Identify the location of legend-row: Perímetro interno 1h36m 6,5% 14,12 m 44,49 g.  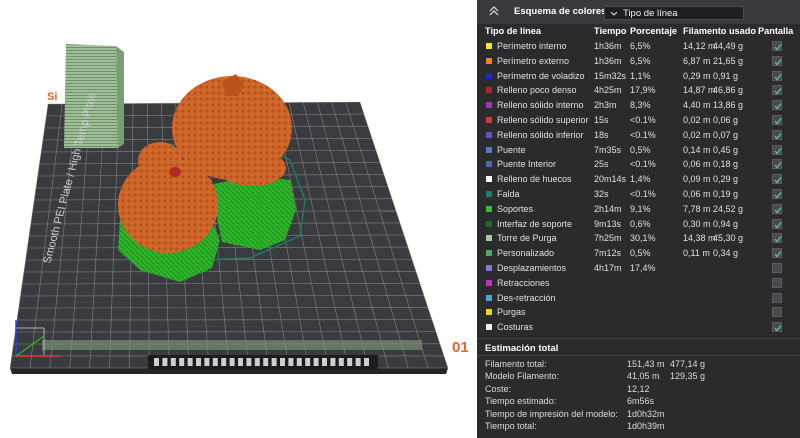
(638, 47).